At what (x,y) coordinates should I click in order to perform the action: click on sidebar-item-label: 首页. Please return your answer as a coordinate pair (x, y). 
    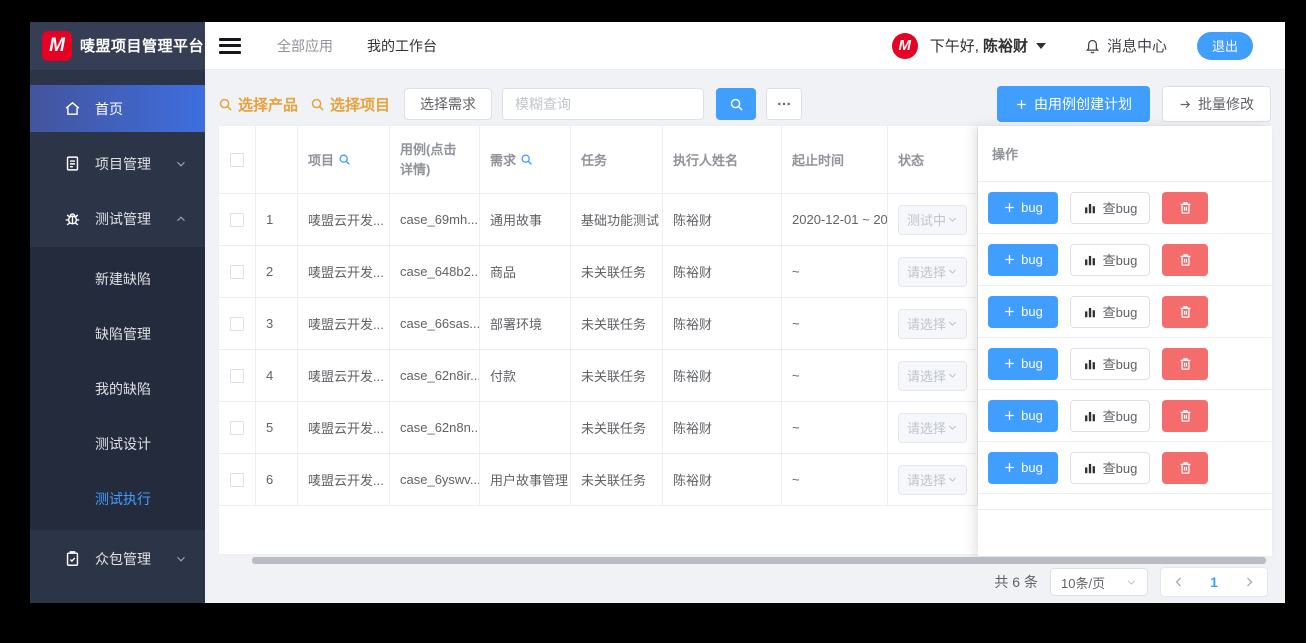
    Looking at the image, I should click on (109, 108).